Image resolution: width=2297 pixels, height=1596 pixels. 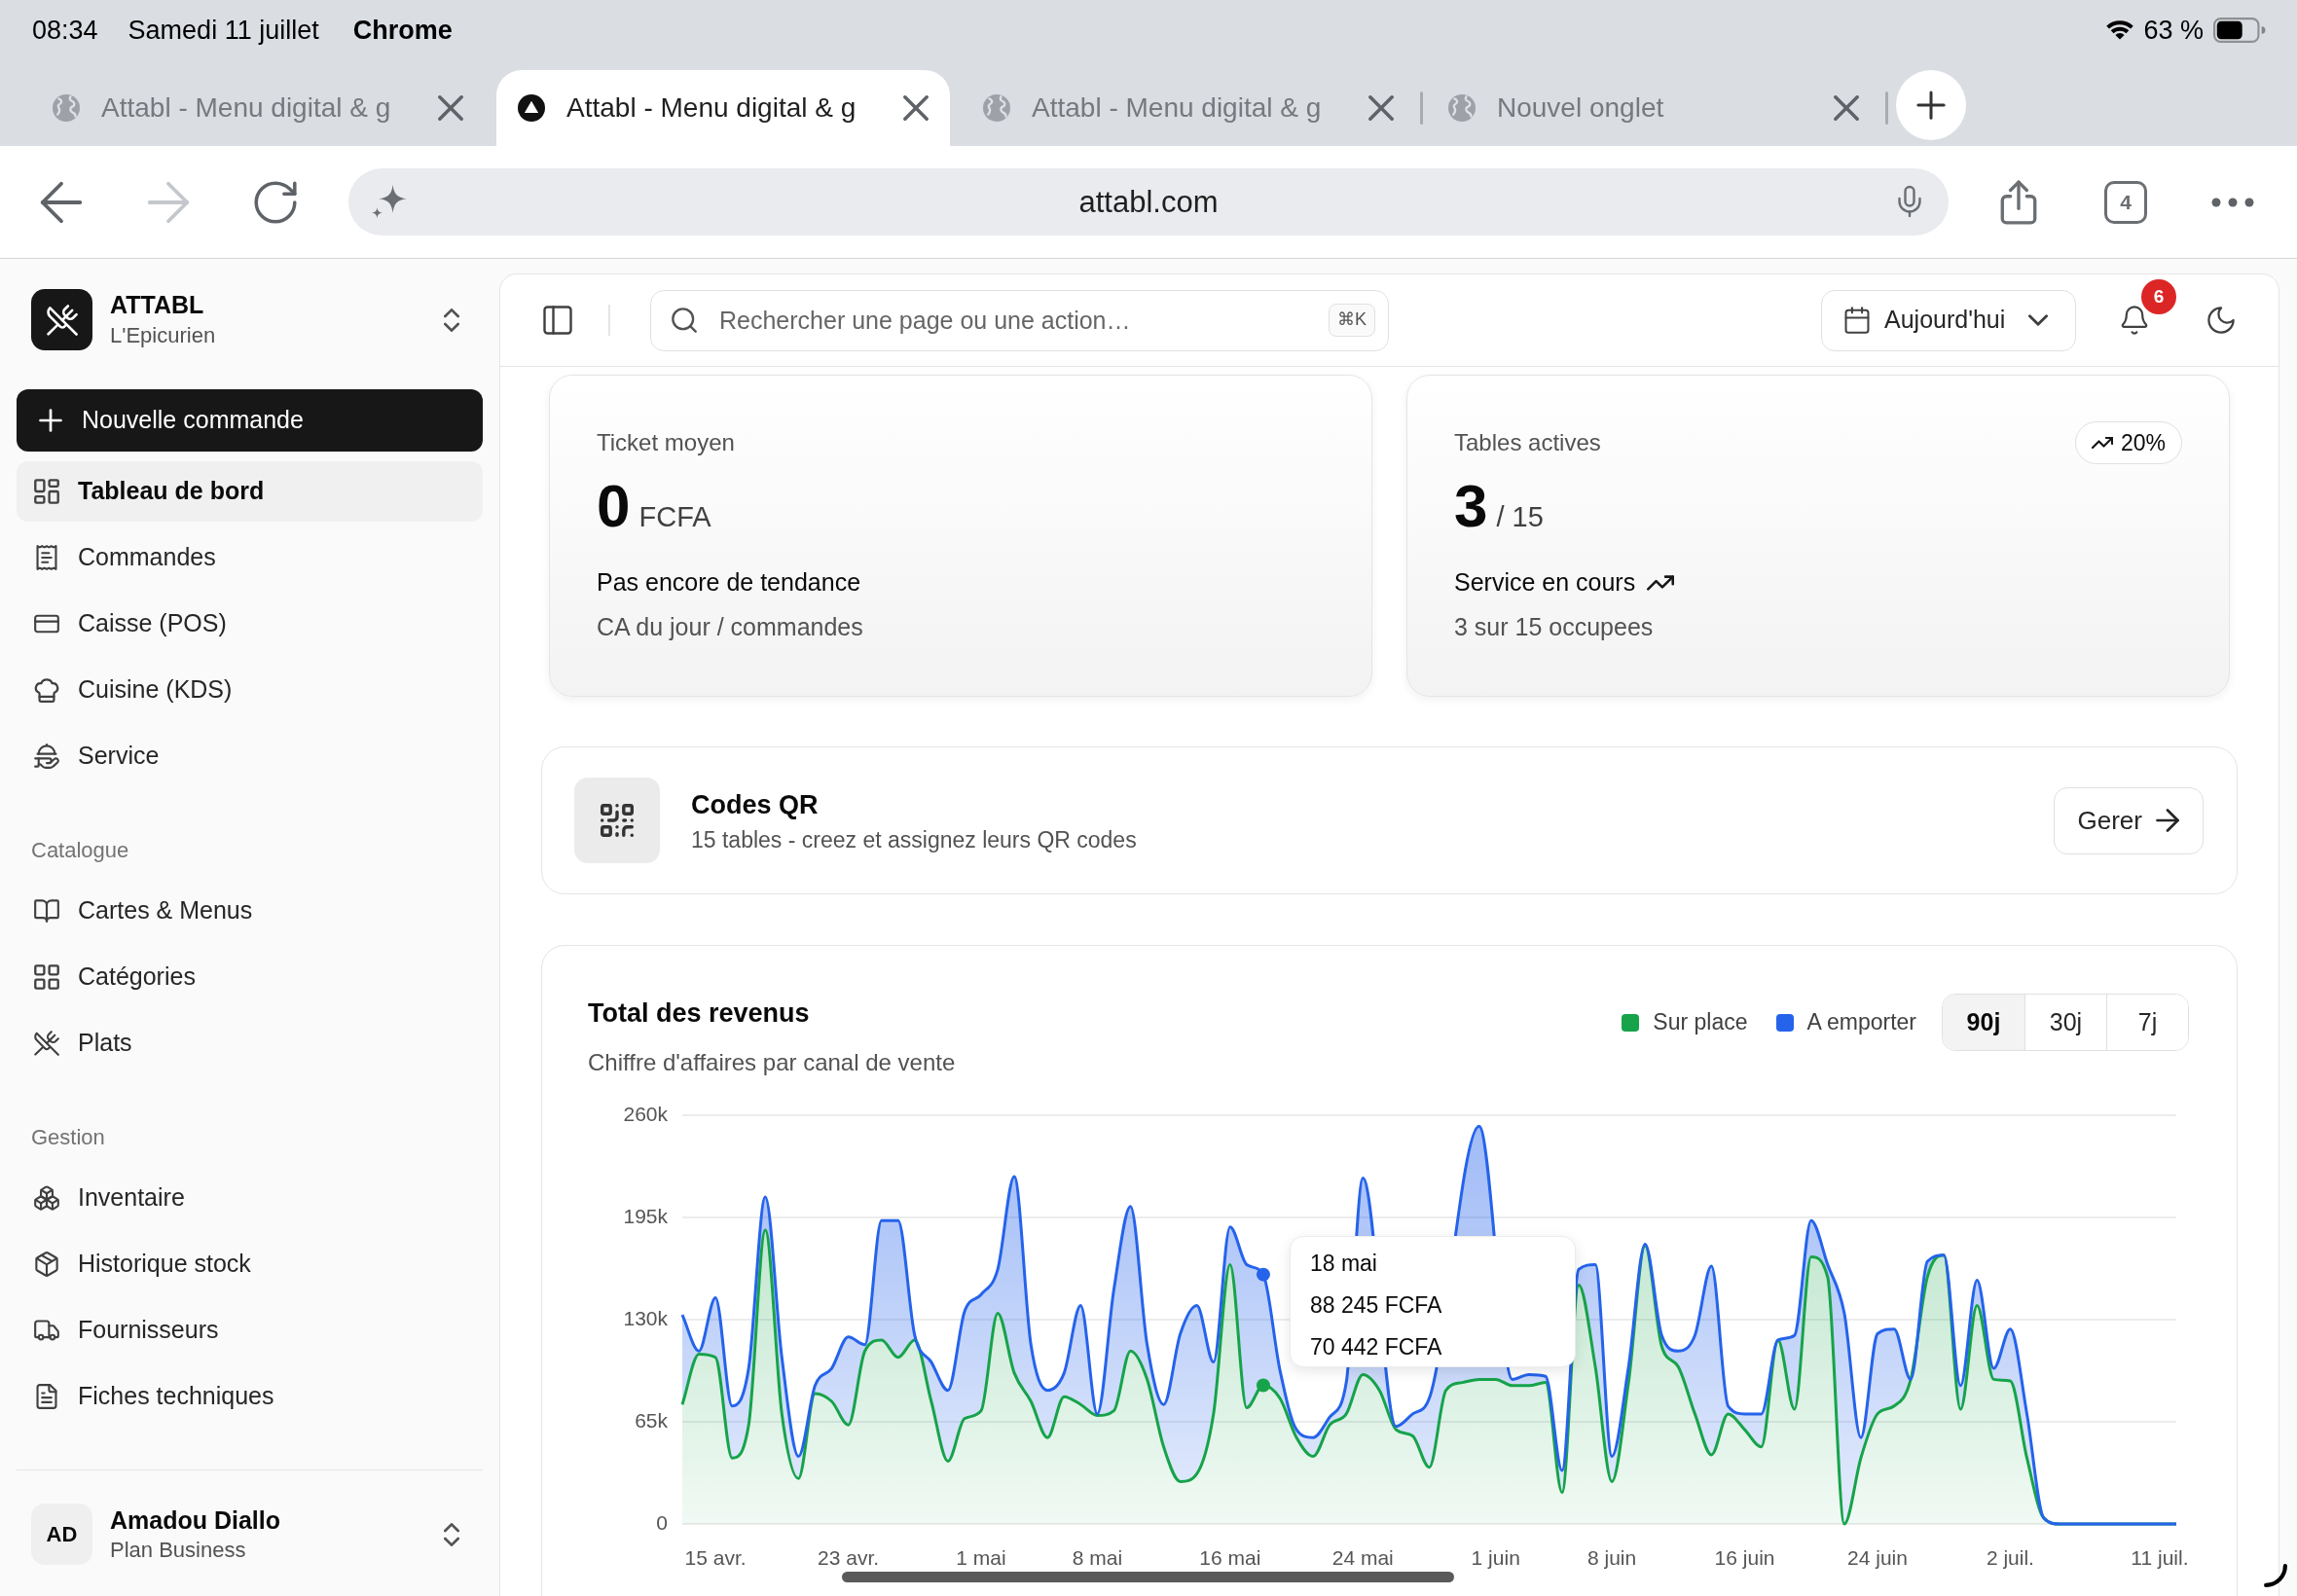 I want to click on receipt-icon, so click(x=46, y=558).